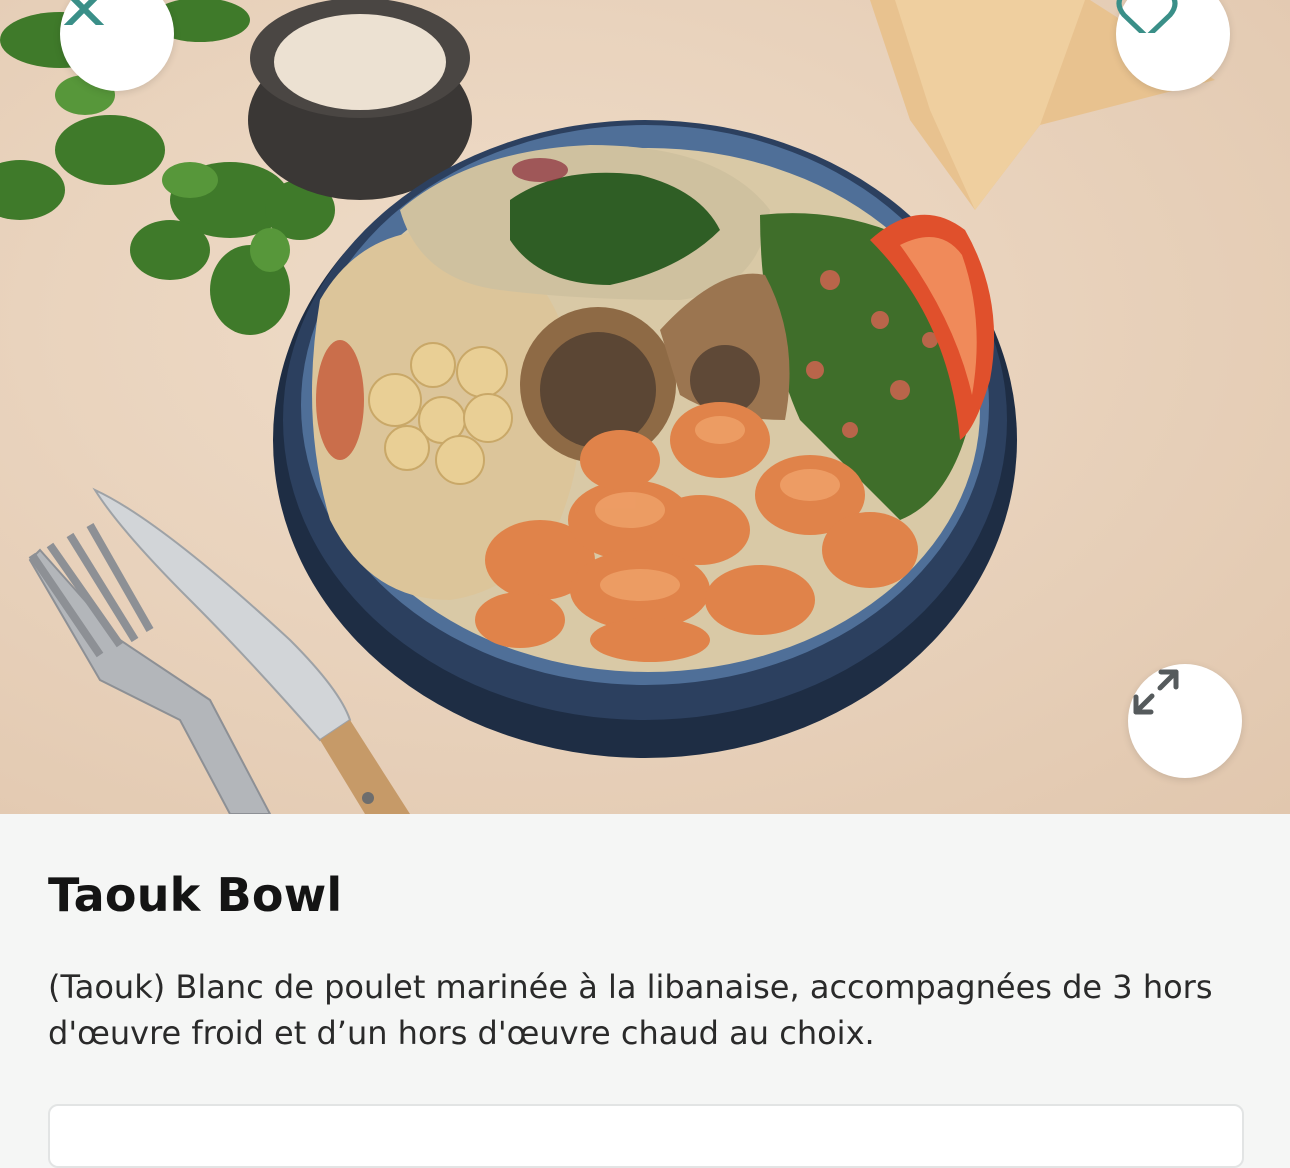 The height and width of the screenshot is (1168, 1290). What do you see at coordinates (195, 895) in the screenshot?
I see `product-title: Taouk Bowl` at bounding box center [195, 895].